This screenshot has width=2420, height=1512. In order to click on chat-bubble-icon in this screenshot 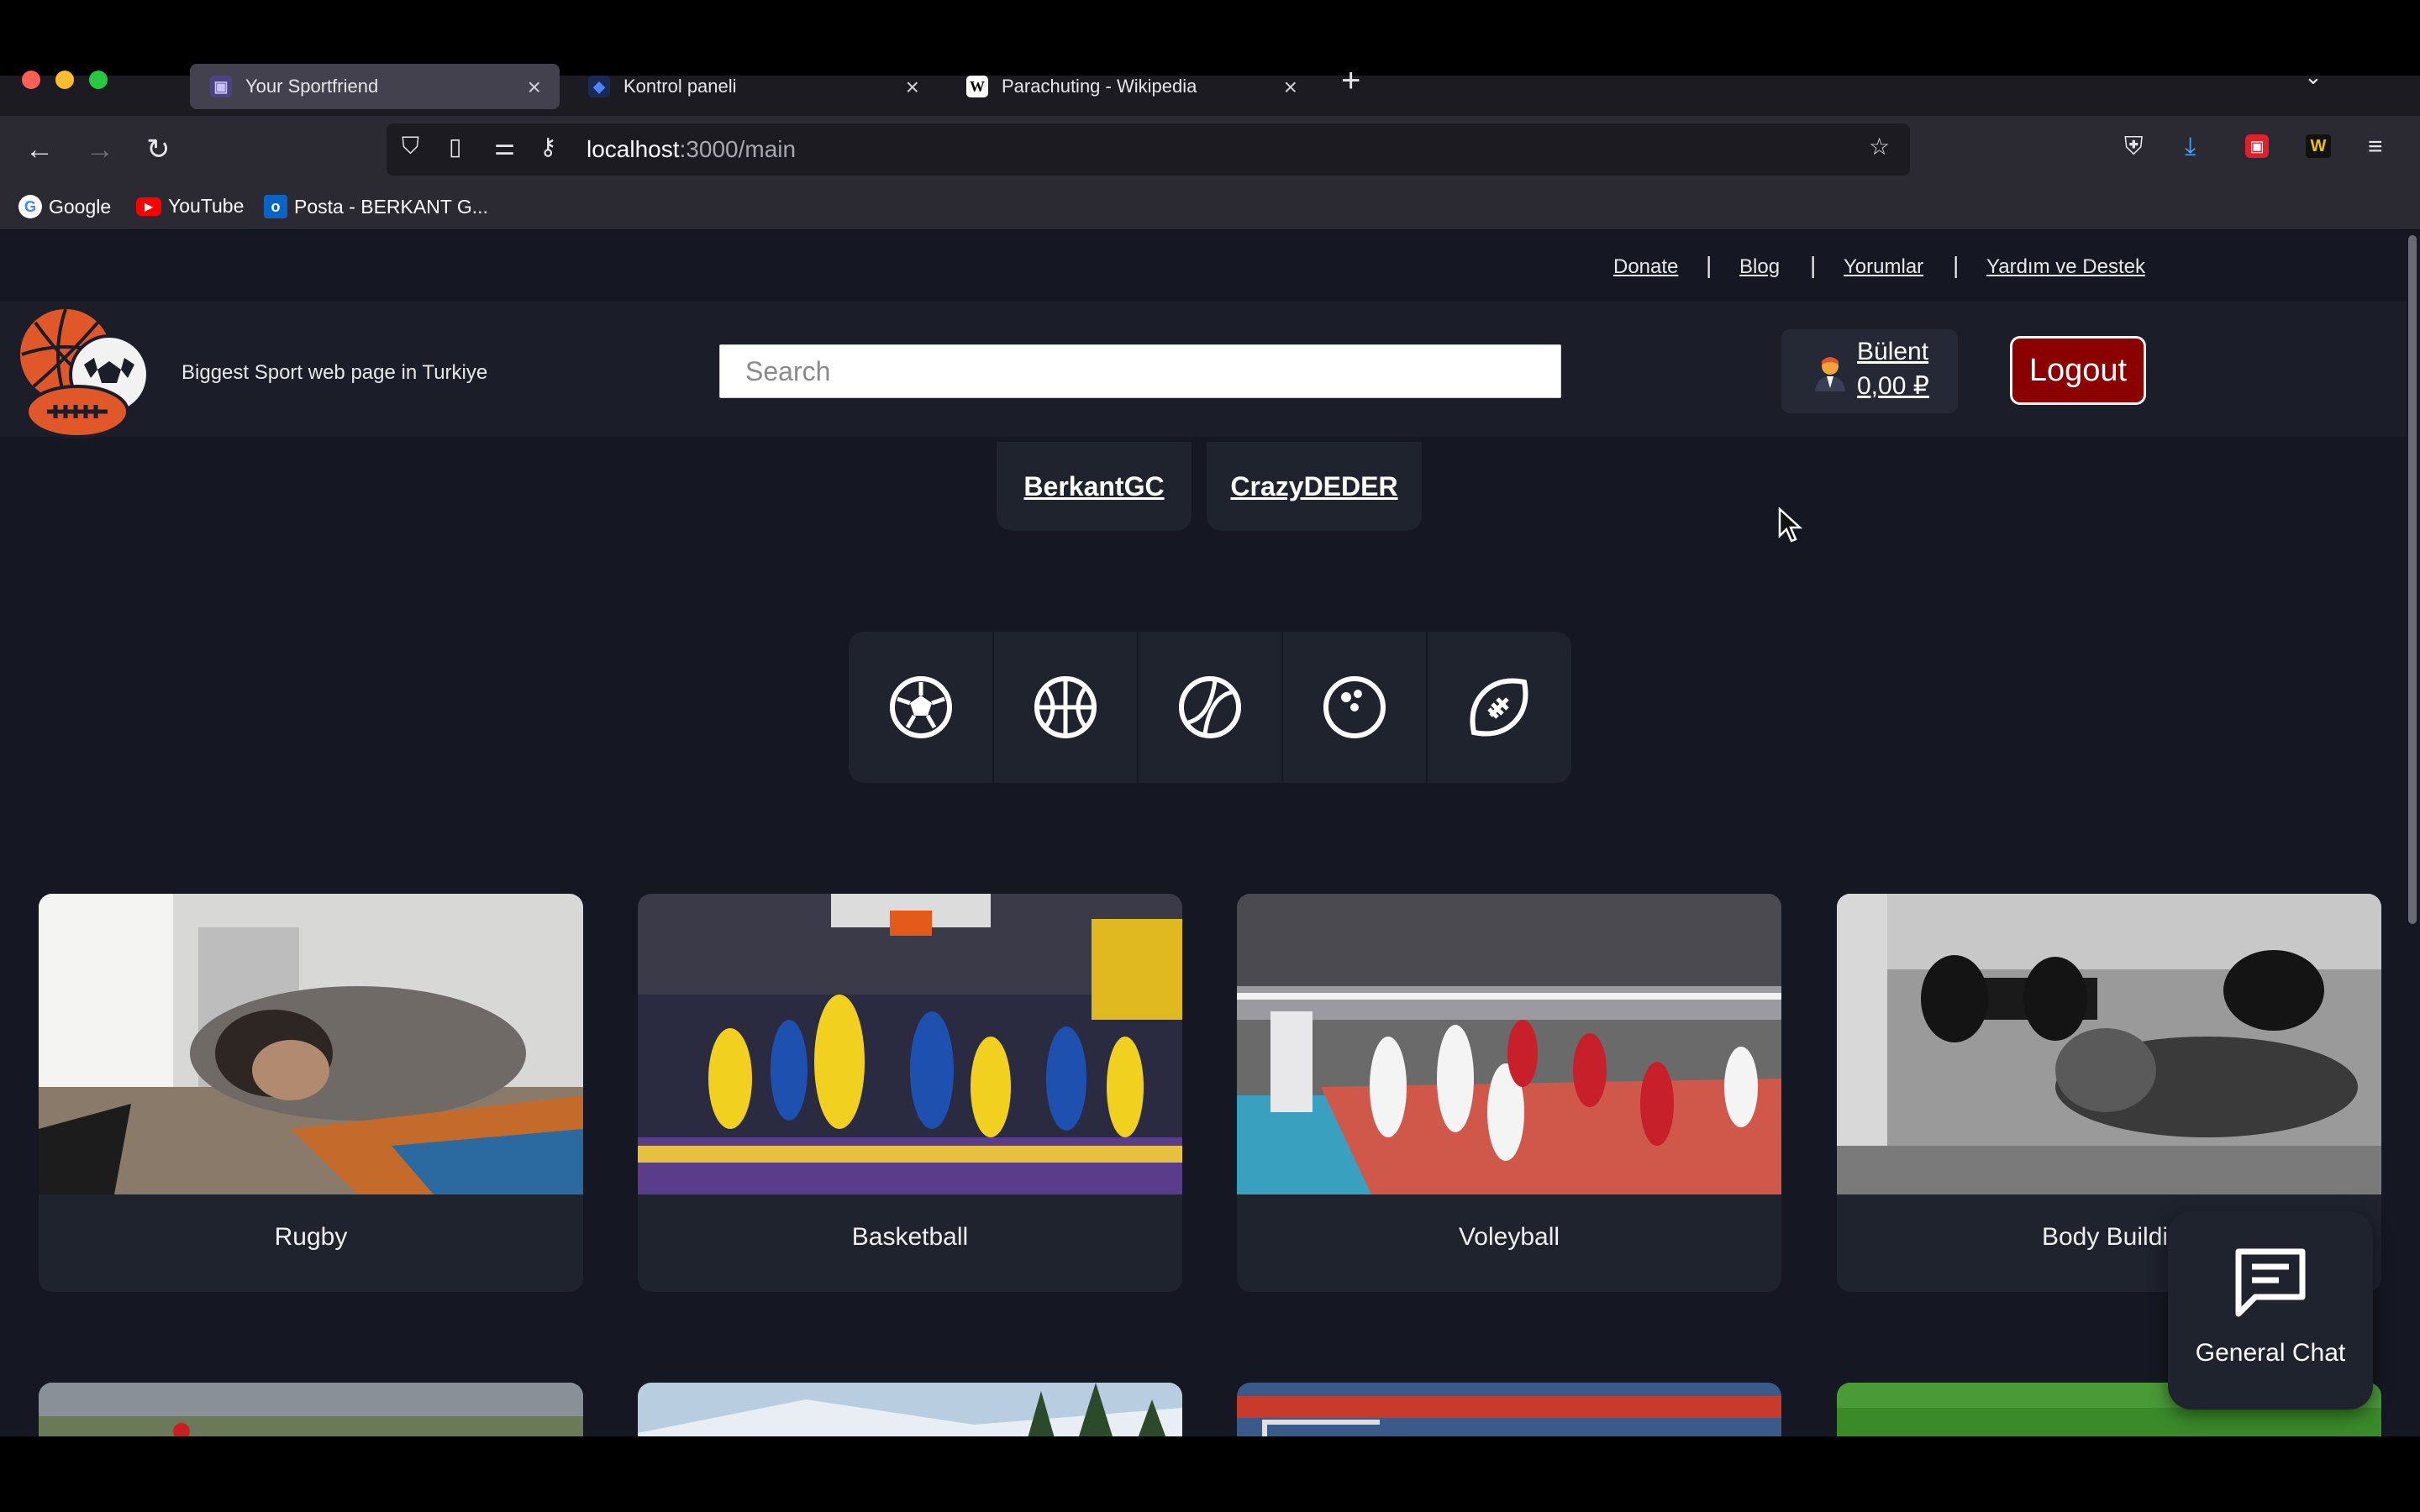, I will do `click(2270, 1282)`.